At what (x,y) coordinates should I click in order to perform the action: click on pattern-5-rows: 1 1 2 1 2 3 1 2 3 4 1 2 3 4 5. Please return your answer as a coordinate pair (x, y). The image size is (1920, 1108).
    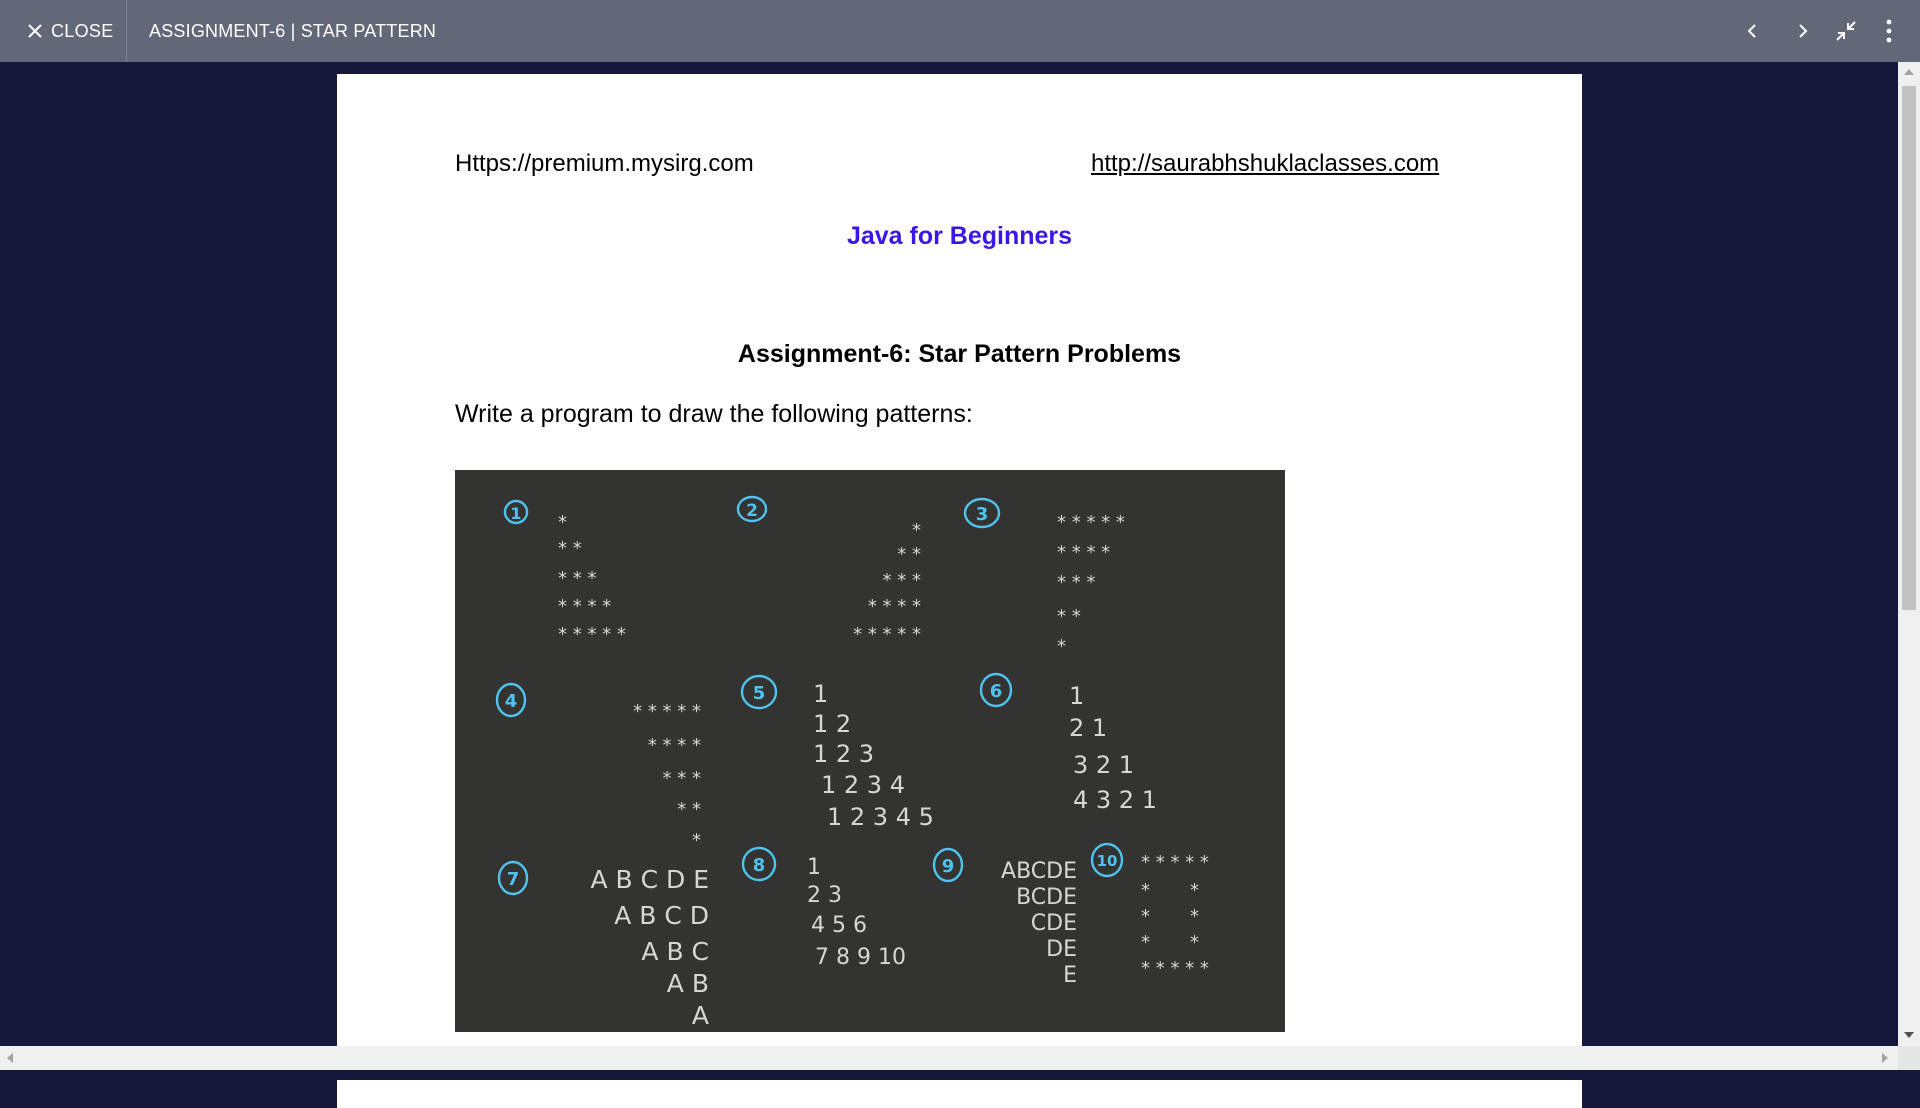
    Looking at the image, I should click on (873, 755).